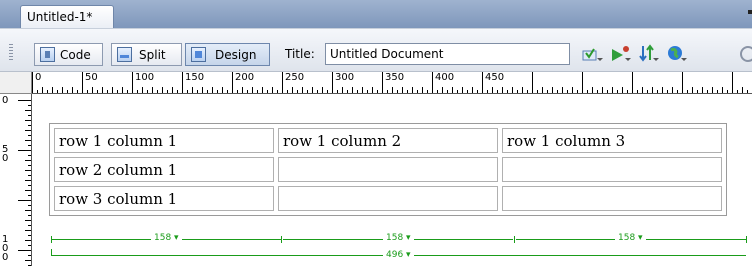 The image size is (752, 266). What do you see at coordinates (60, 17) in the screenshot?
I see `document-tab-label: Untitled-1*` at bounding box center [60, 17].